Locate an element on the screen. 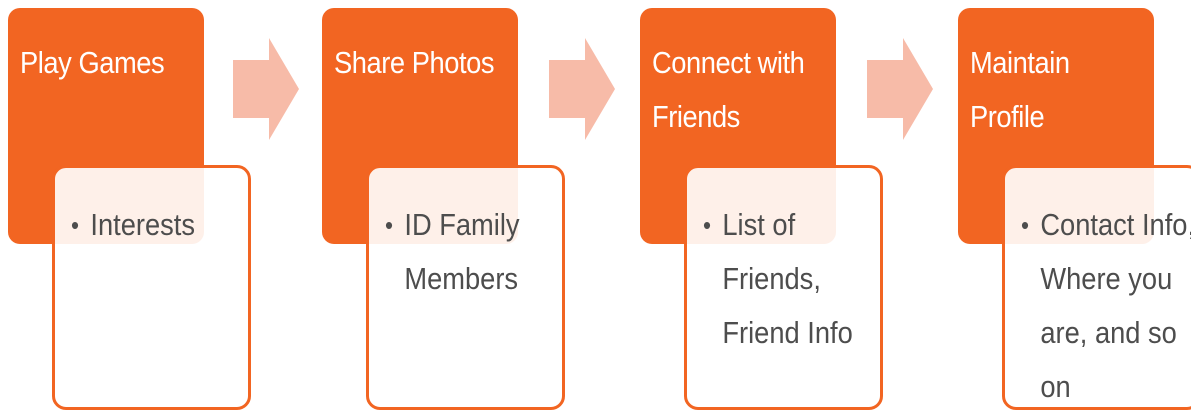  step-detail-card: • Contact Info, Where you are, and so on is located at coordinates (1096, 287).